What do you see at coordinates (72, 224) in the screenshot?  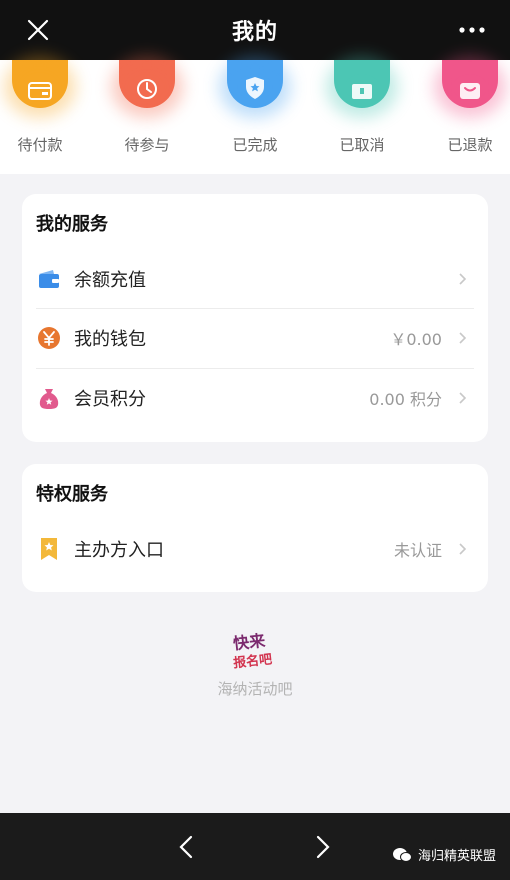 I see `section-title: 我的服务` at bounding box center [72, 224].